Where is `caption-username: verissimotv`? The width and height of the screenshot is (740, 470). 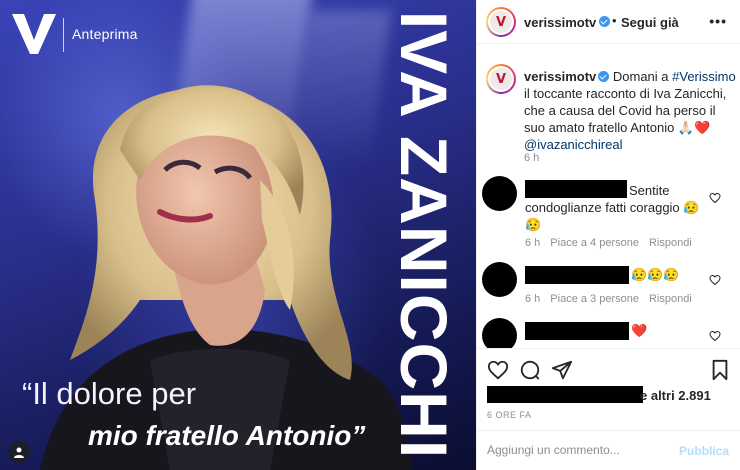
caption-username: verissimotv is located at coordinates (560, 76).